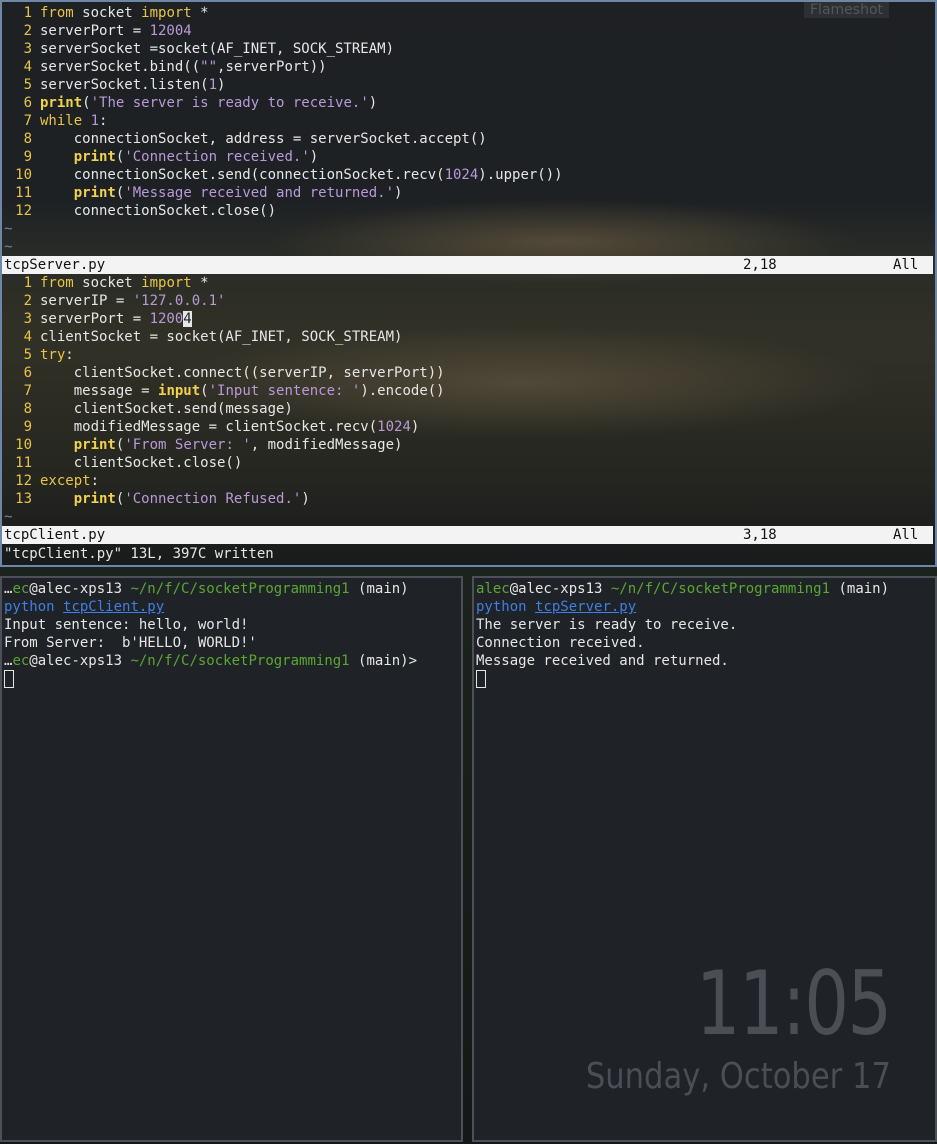 Image resolution: width=937 pixels, height=1144 pixels. What do you see at coordinates (27, 337) in the screenshot?
I see `line-number: 4` at bounding box center [27, 337].